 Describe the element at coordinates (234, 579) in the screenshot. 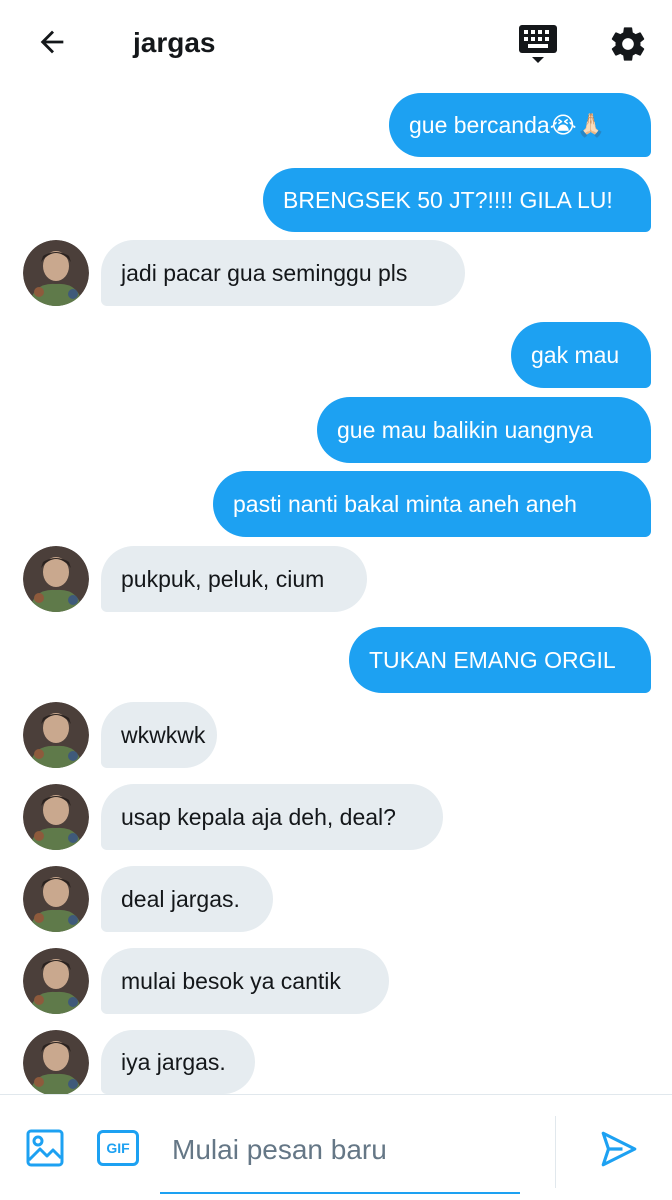

I see `message-bubble-incoming: pukpuk, peluk, cium` at that location.